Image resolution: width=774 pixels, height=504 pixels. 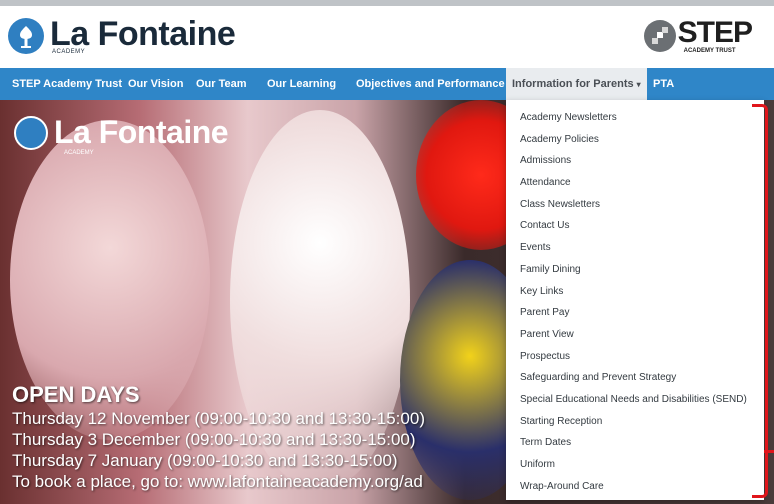 I want to click on menu-item-academy-newsletters: Academy Newsletters, so click(x=635, y=118).